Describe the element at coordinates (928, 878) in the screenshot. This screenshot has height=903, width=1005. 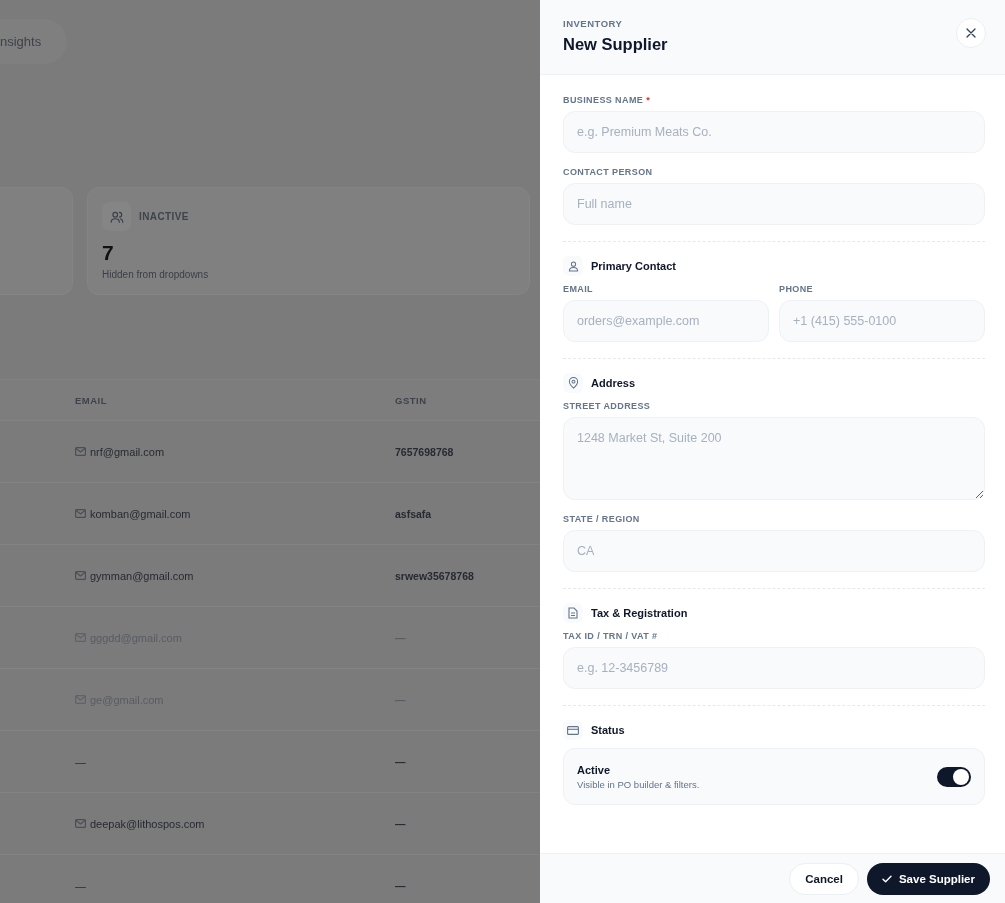
I see `save-button: Save Supplier` at that location.